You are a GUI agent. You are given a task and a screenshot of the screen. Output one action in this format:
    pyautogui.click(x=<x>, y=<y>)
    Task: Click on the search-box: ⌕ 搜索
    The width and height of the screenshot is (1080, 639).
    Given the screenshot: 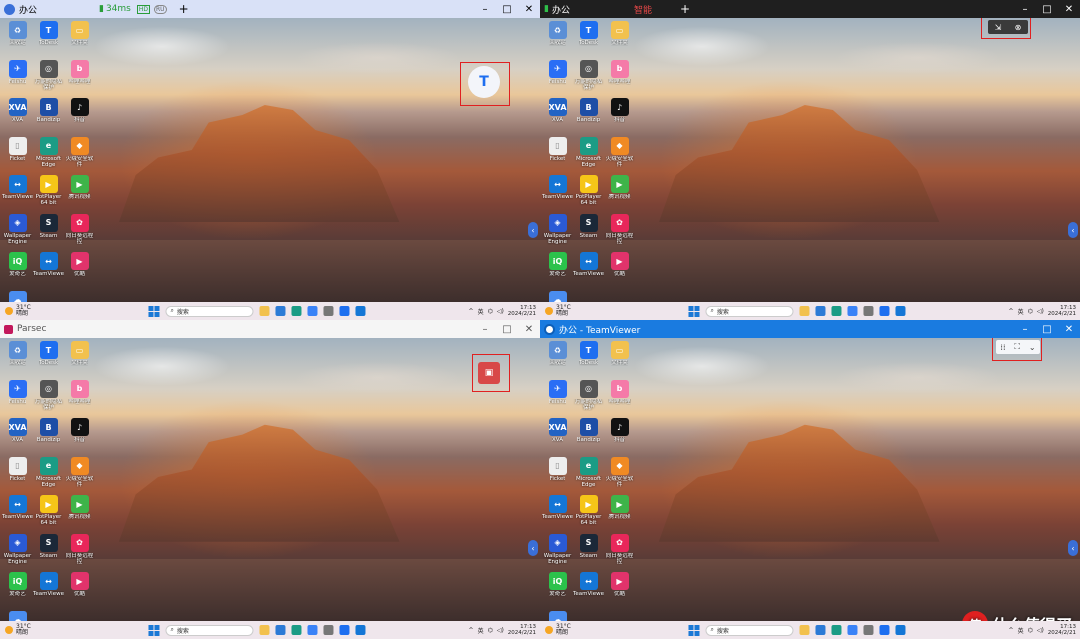 What is the action you would take?
    pyautogui.click(x=749, y=311)
    